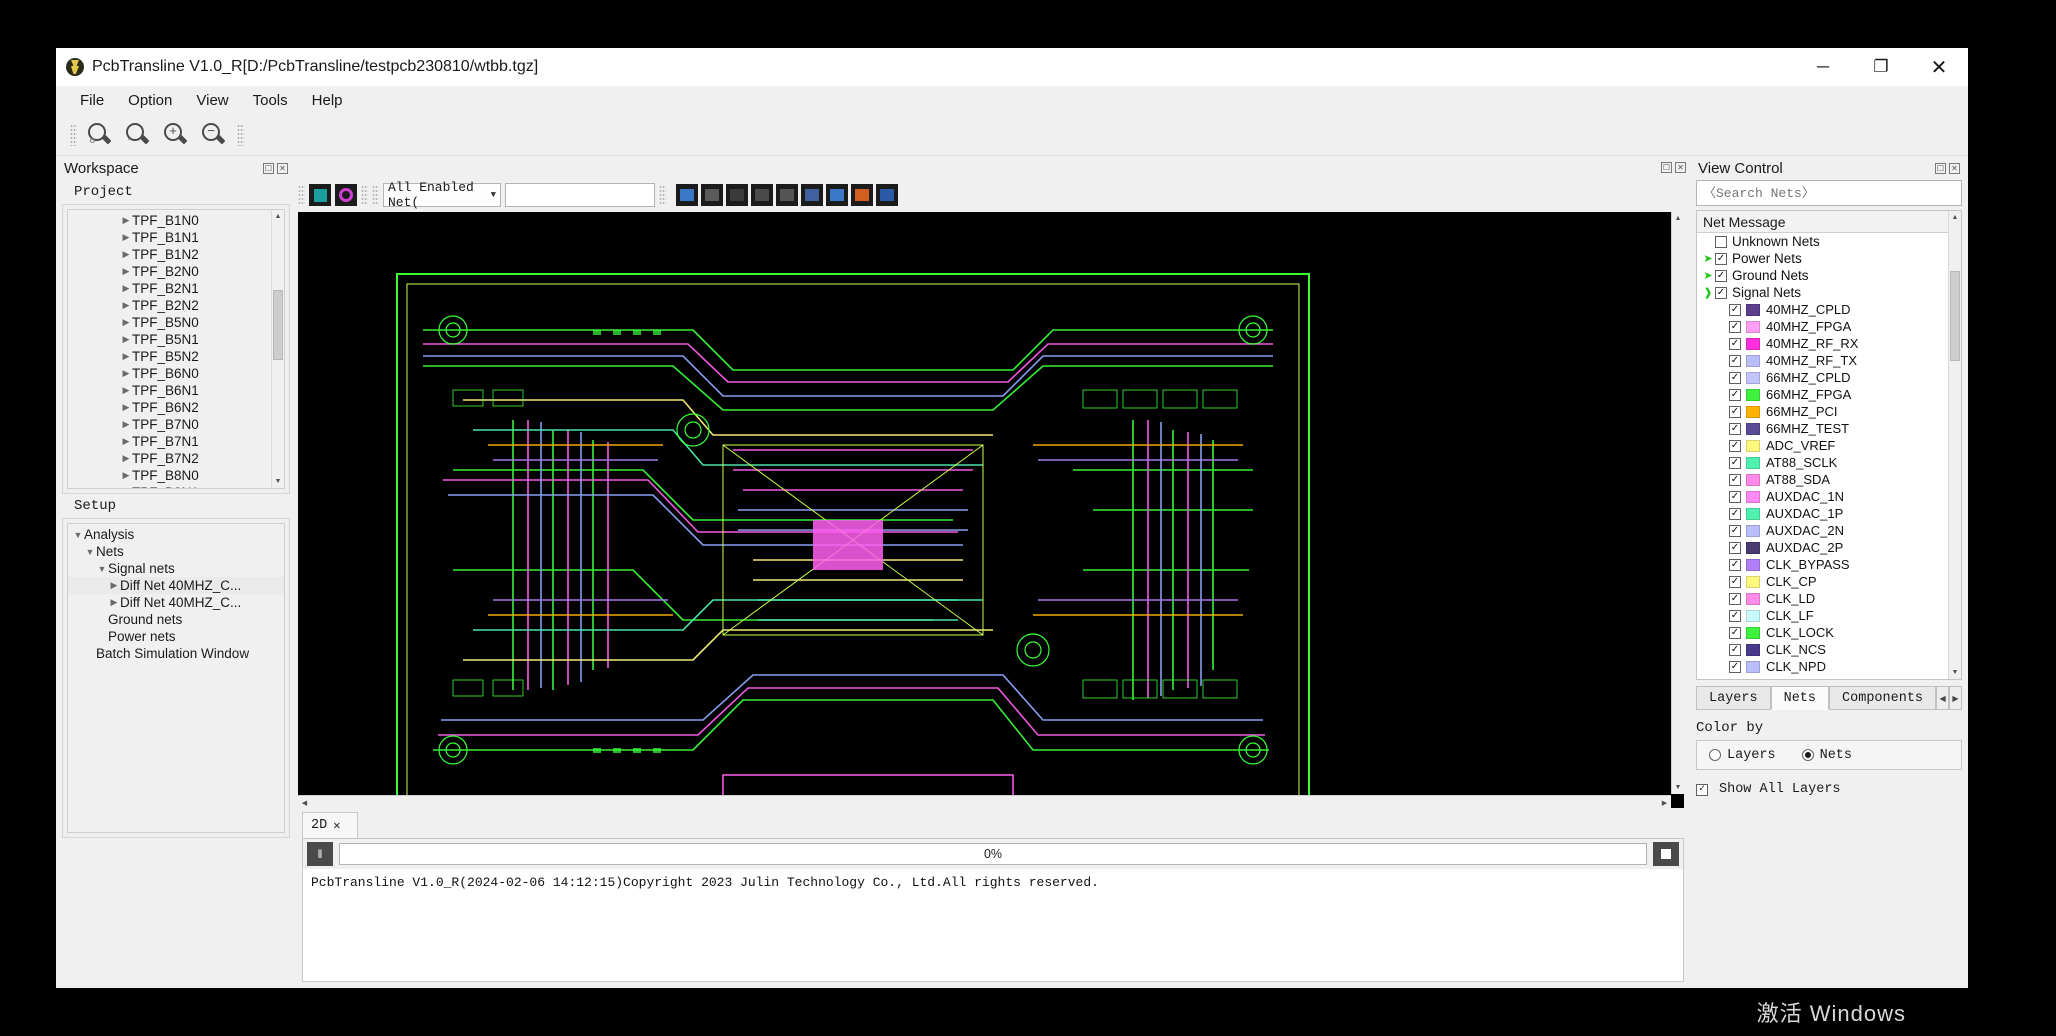  I want to click on tab-2d: 2D ✕, so click(330, 825).